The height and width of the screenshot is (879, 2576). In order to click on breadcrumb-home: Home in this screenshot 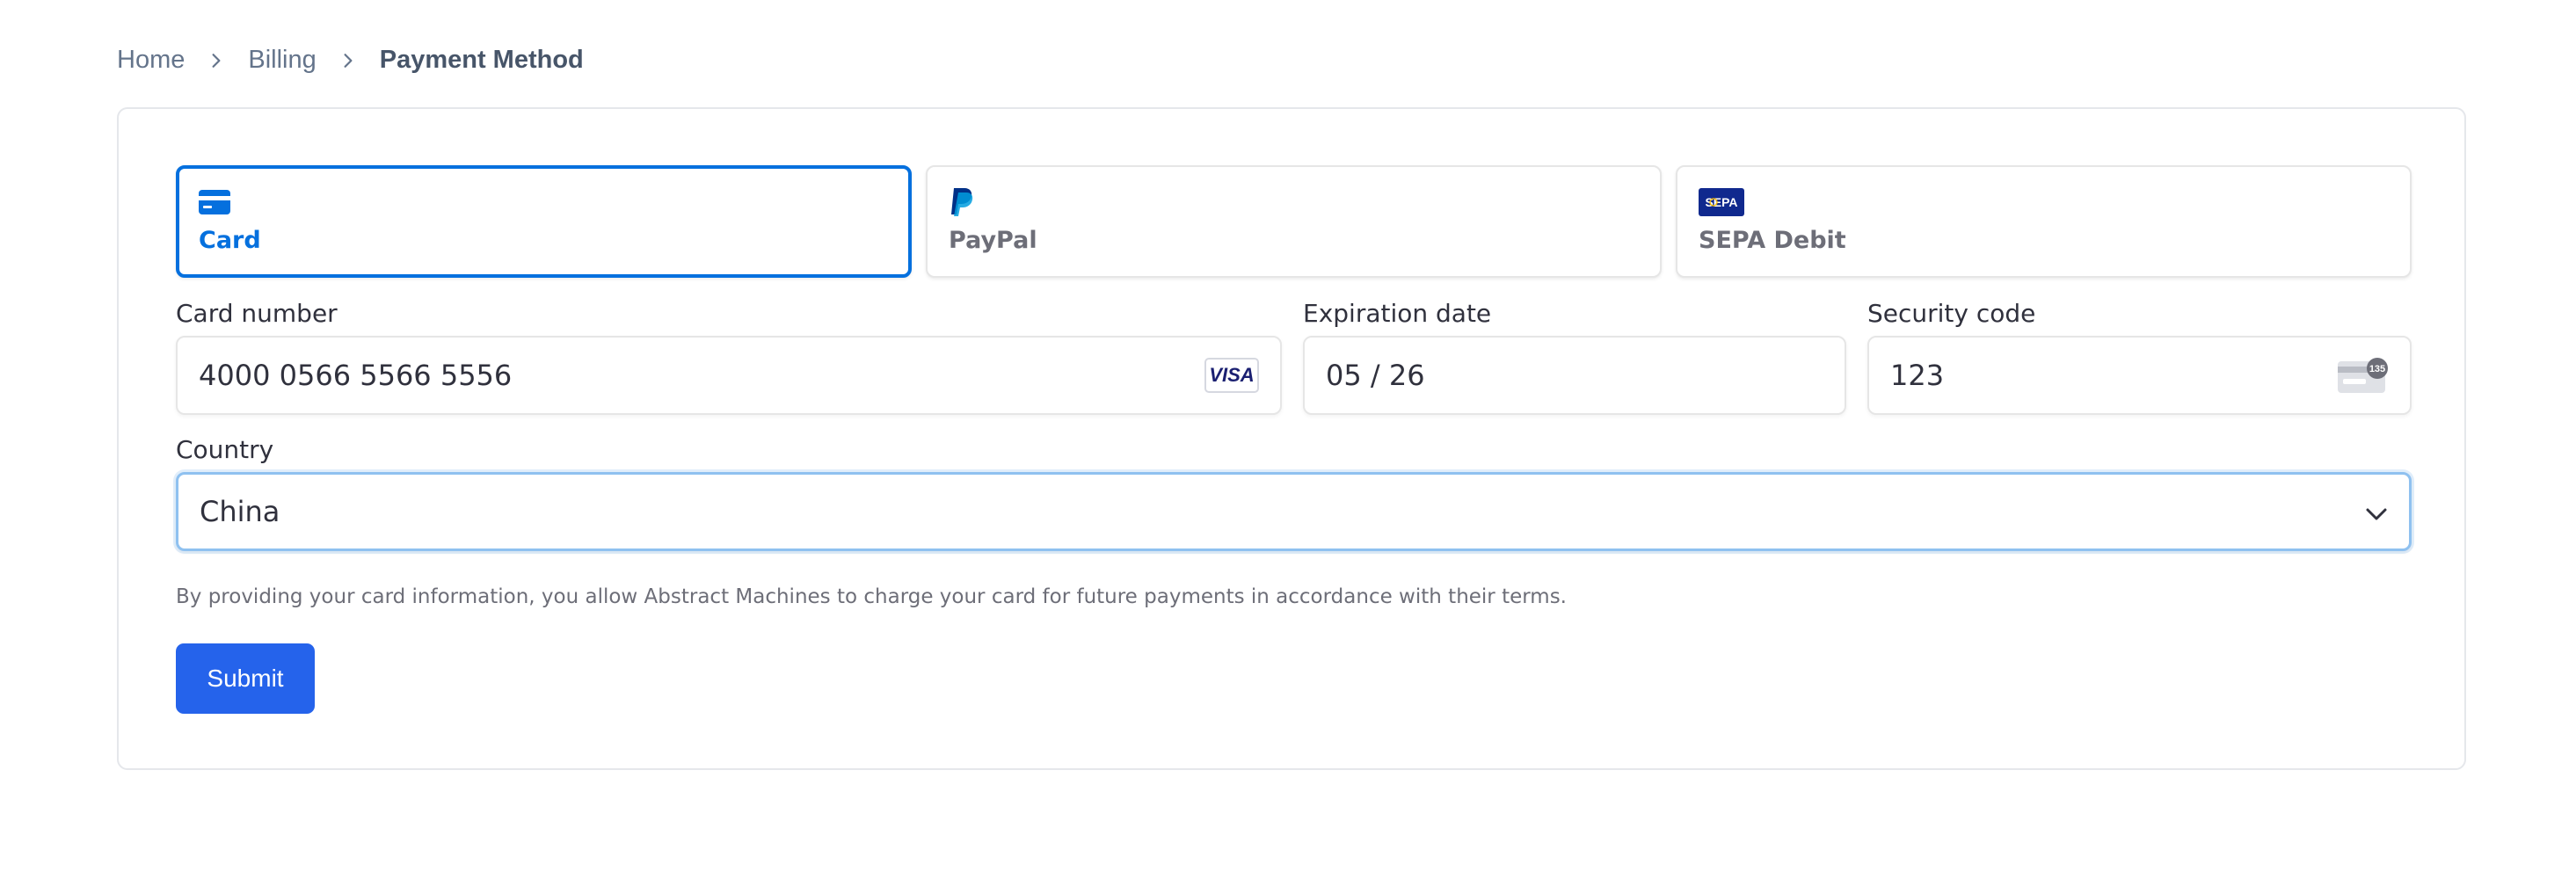, I will do `click(151, 61)`.